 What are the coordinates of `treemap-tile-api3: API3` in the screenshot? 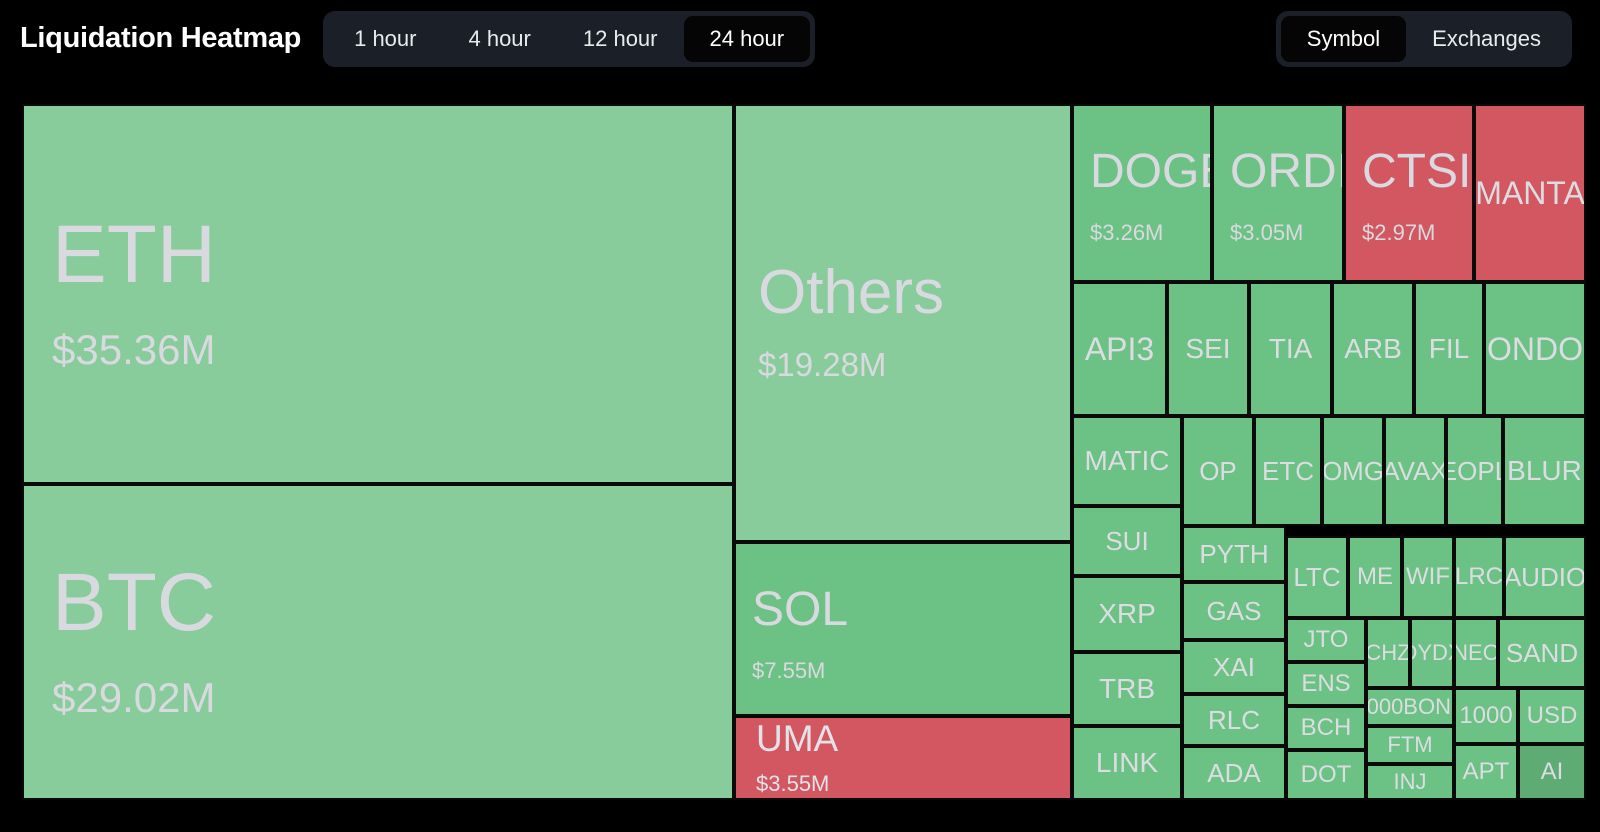 It's located at (1119, 349).